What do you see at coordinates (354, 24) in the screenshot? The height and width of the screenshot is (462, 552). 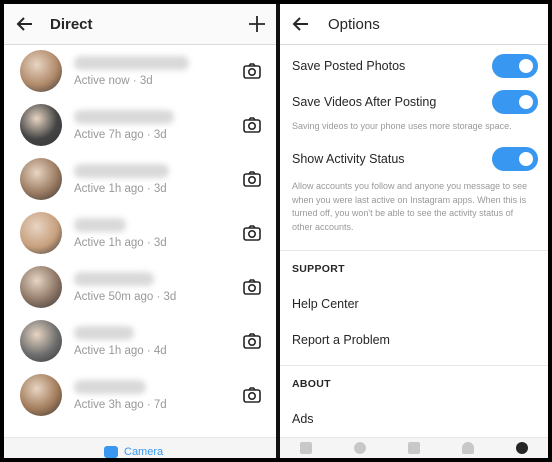 I see `page-title: Options` at bounding box center [354, 24].